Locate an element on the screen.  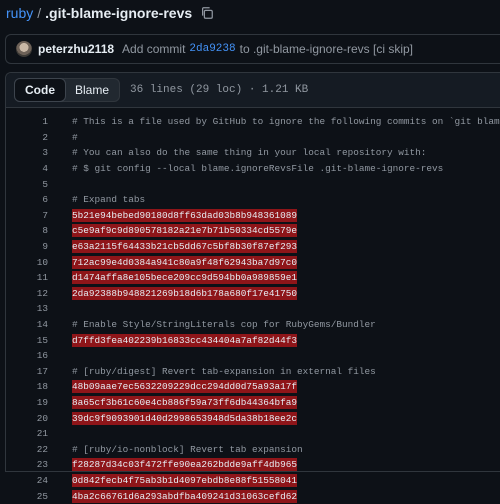
commit-author: peterzhu2118 is located at coordinates (76, 49).